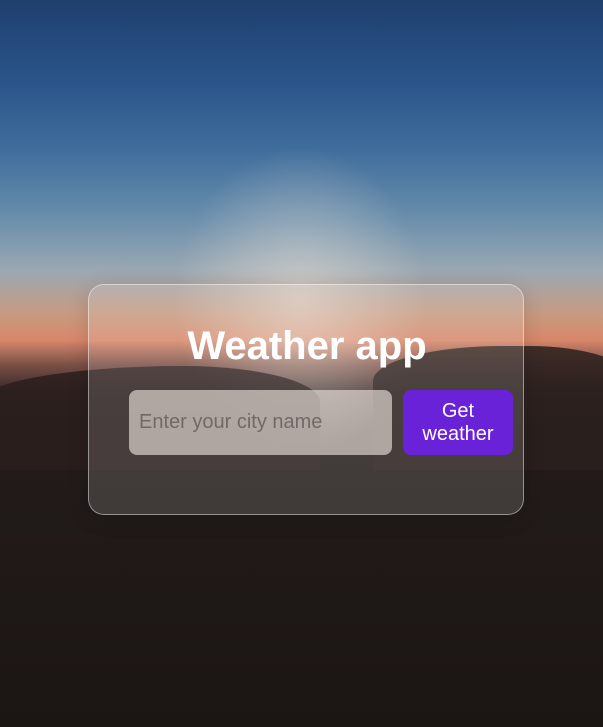 The height and width of the screenshot is (727, 603). What do you see at coordinates (260, 422) in the screenshot?
I see `city-input` at bounding box center [260, 422].